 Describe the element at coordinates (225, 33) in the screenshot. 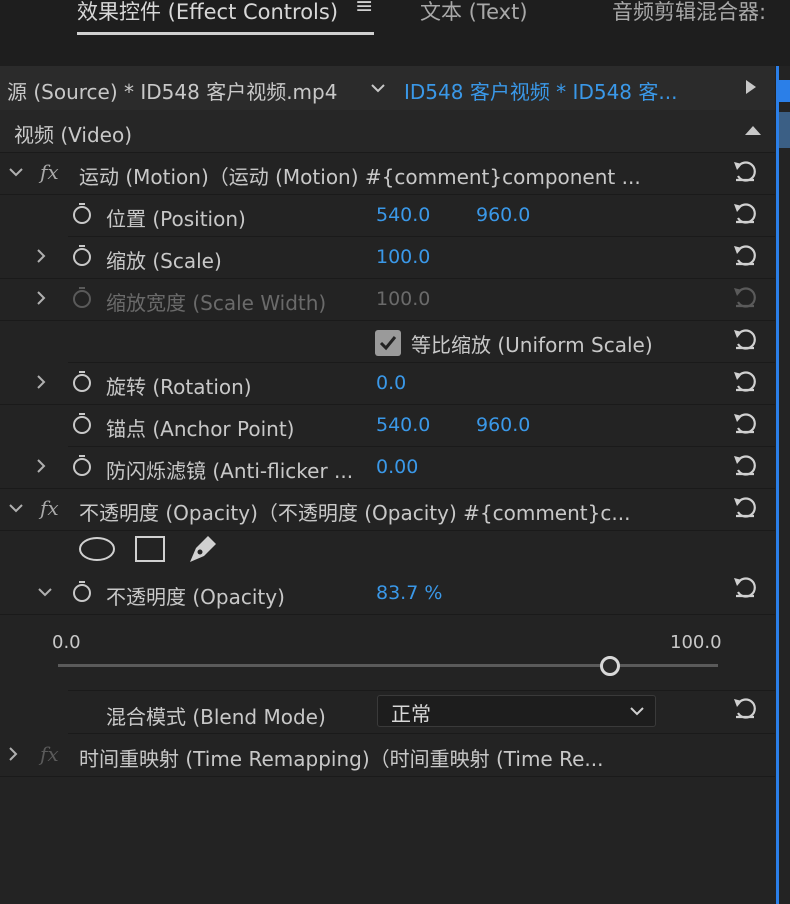

I see `active-tab-underline` at that location.